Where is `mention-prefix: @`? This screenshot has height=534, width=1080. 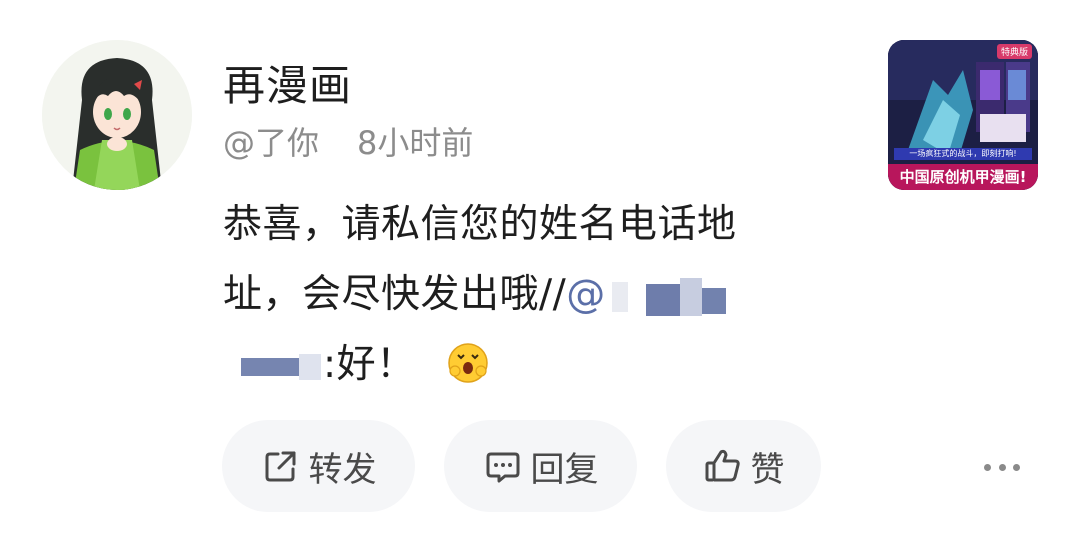
mention-prefix: @ is located at coordinates (586, 294).